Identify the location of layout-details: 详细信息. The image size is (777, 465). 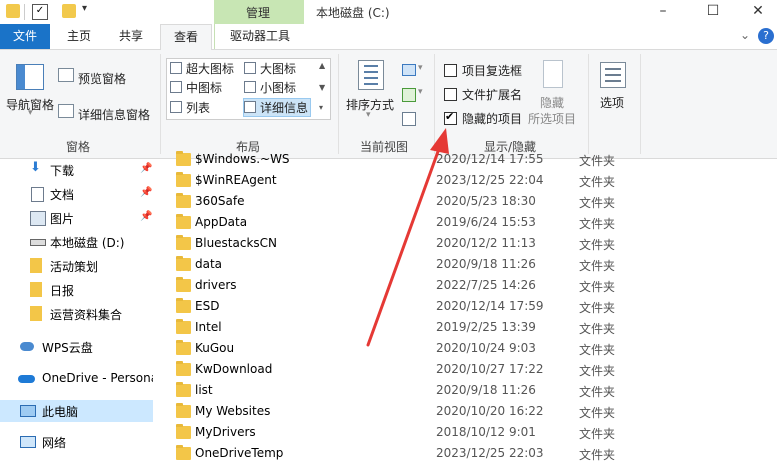
(277, 107).